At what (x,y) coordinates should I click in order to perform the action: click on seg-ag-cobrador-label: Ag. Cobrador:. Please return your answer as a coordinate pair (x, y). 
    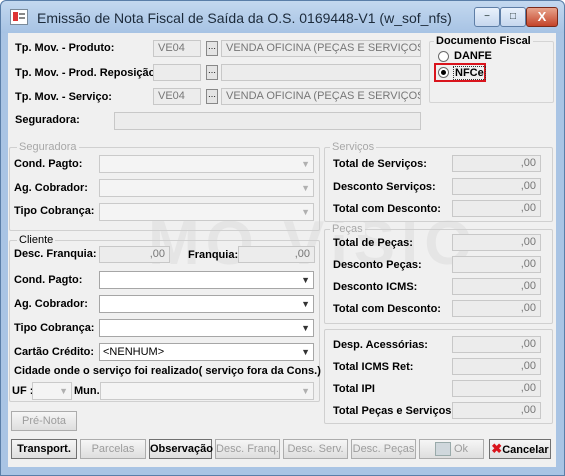
    Looking at the image, I should click on (51, 188).